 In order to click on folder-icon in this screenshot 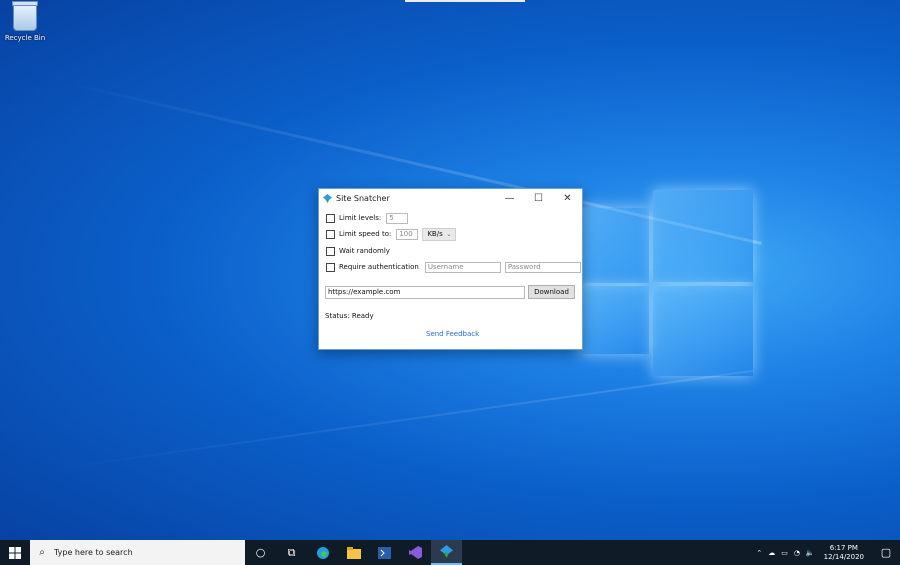, I will do `click(353, 552)`.